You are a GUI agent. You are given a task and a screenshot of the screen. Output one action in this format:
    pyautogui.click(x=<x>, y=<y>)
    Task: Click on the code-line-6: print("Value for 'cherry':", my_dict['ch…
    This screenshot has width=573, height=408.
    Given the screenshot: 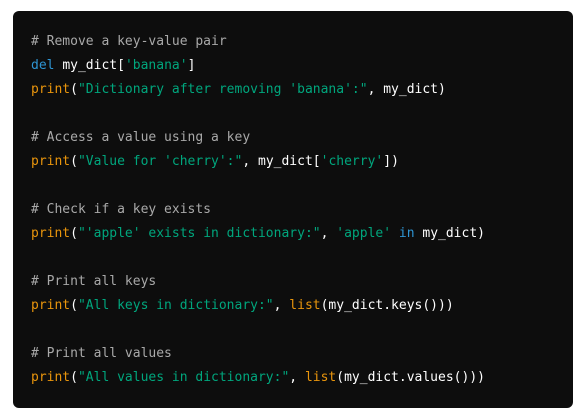 What is the action you would take?
    pyautogui.click(x=302, y=162)
    